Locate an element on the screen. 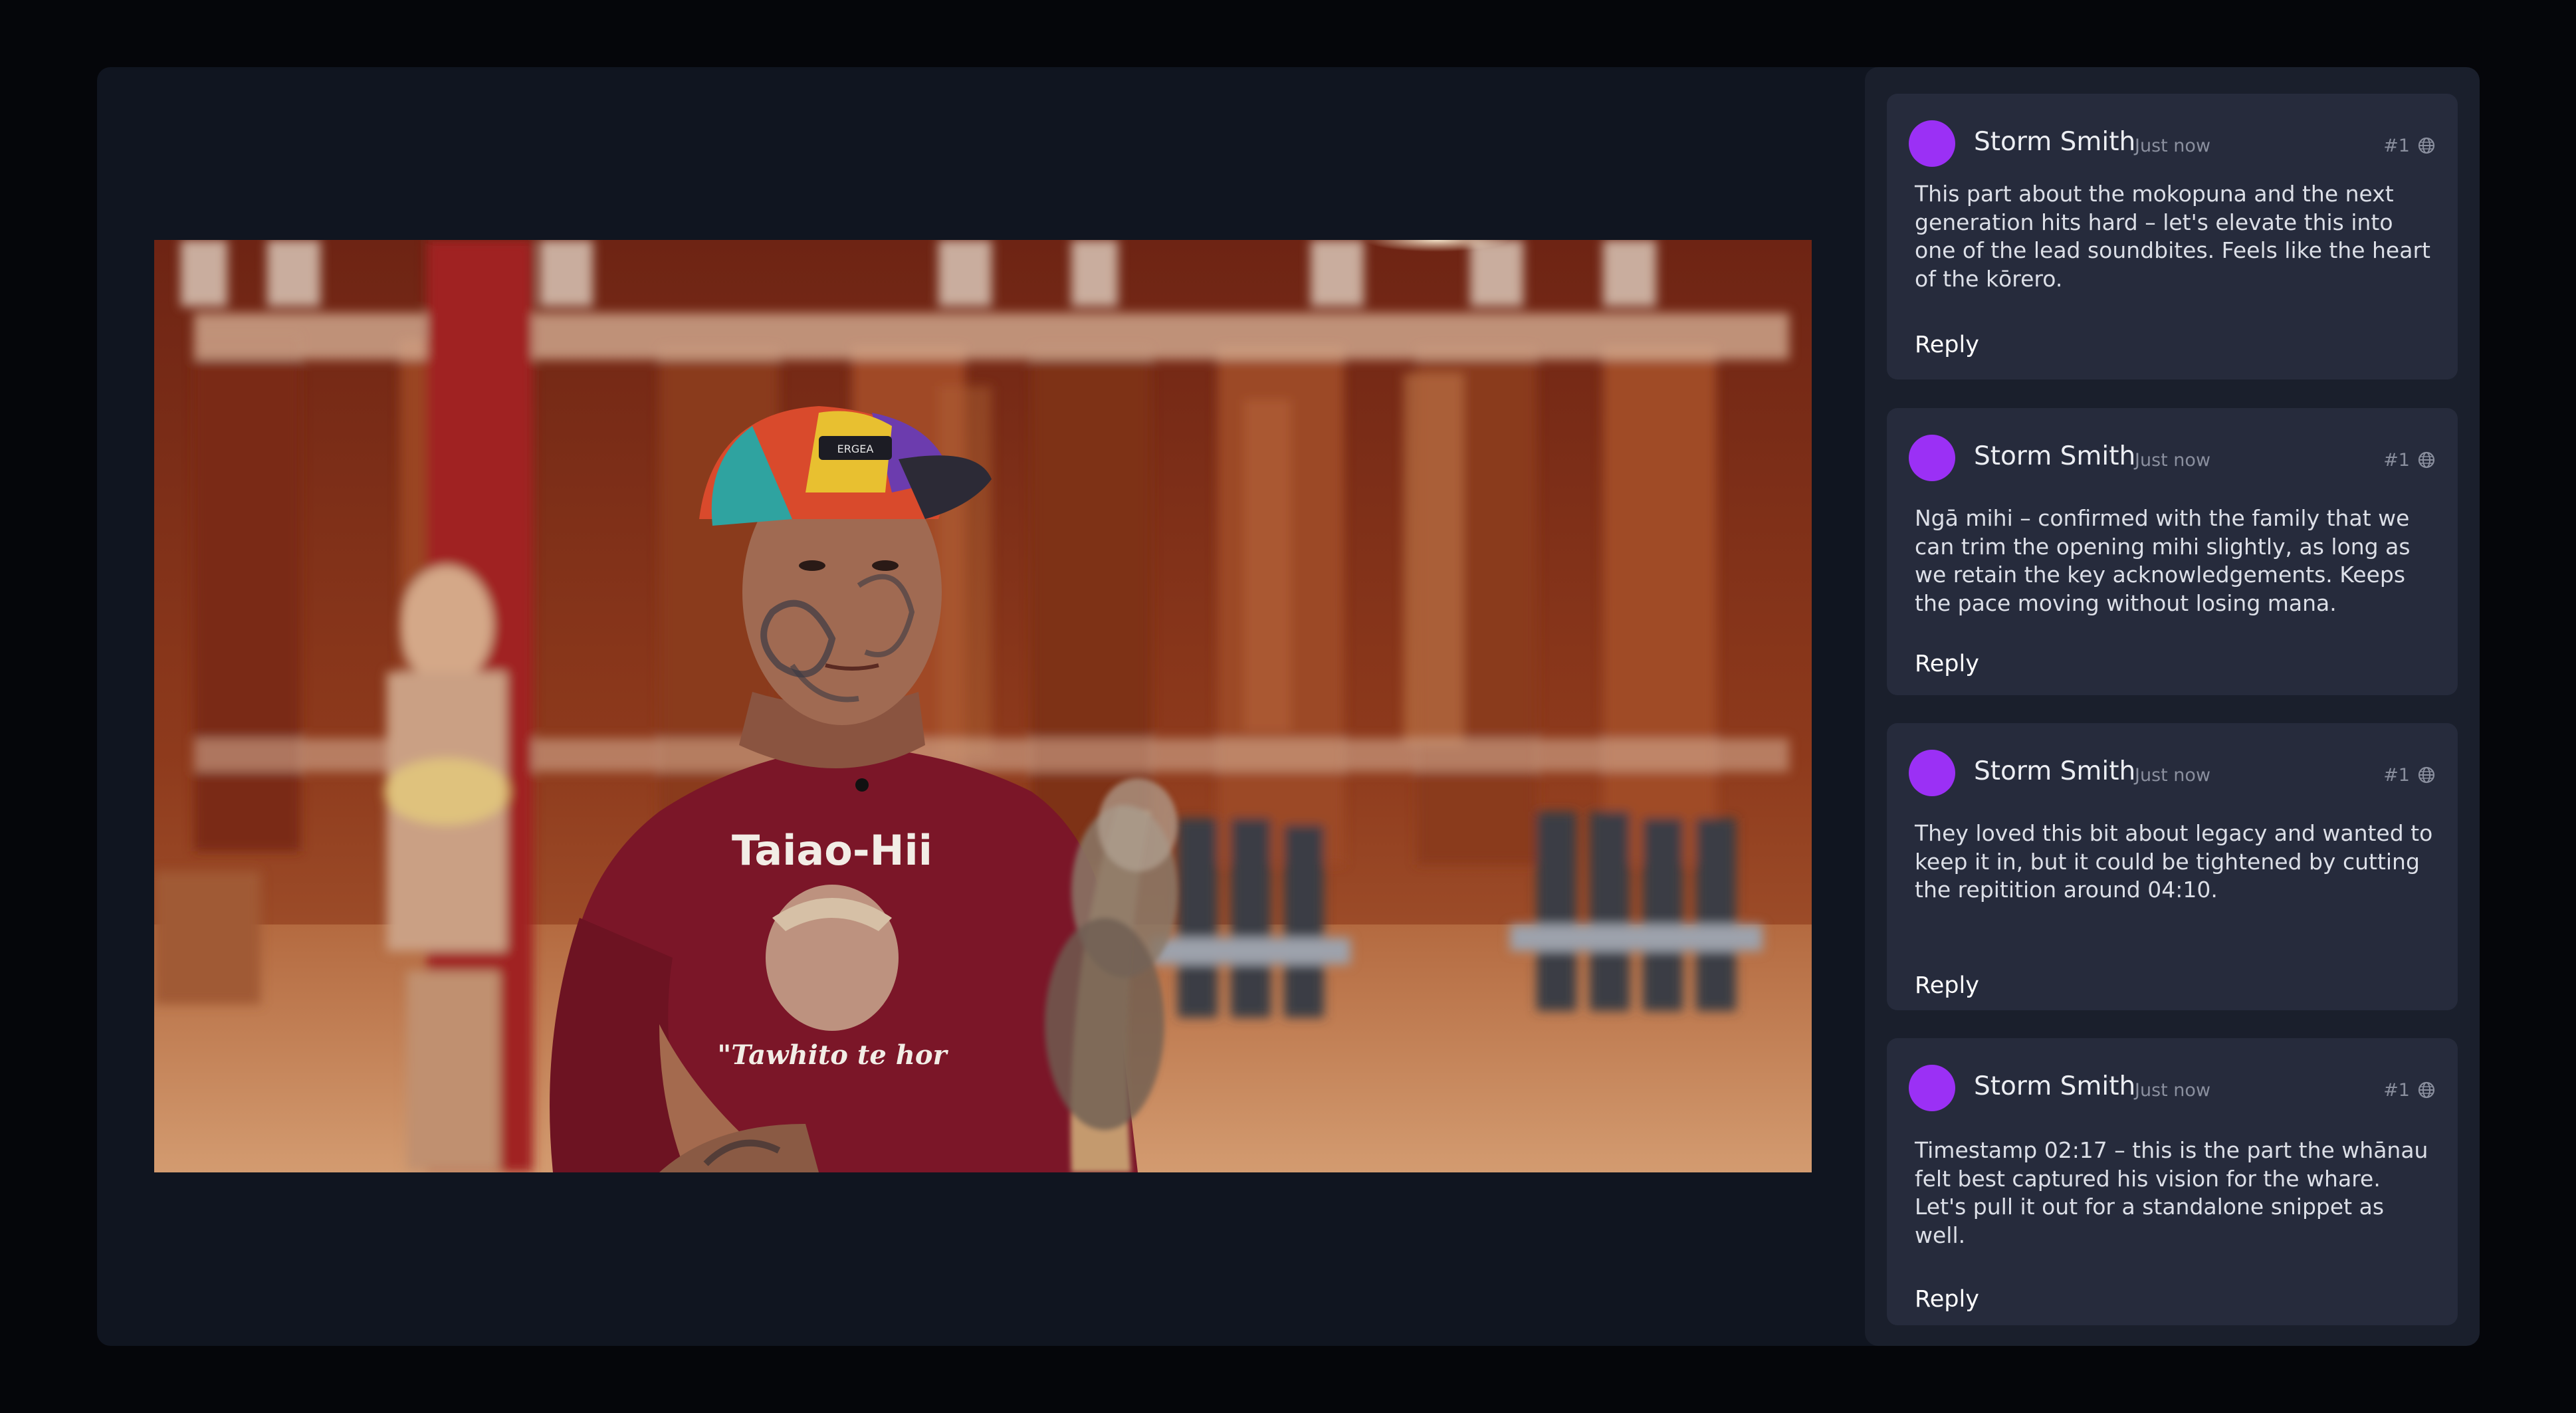 This screenshot has width=2576, height=1413. shirt-text-bottom: "Tawhito te hor is located at coordinates (832, 1055).